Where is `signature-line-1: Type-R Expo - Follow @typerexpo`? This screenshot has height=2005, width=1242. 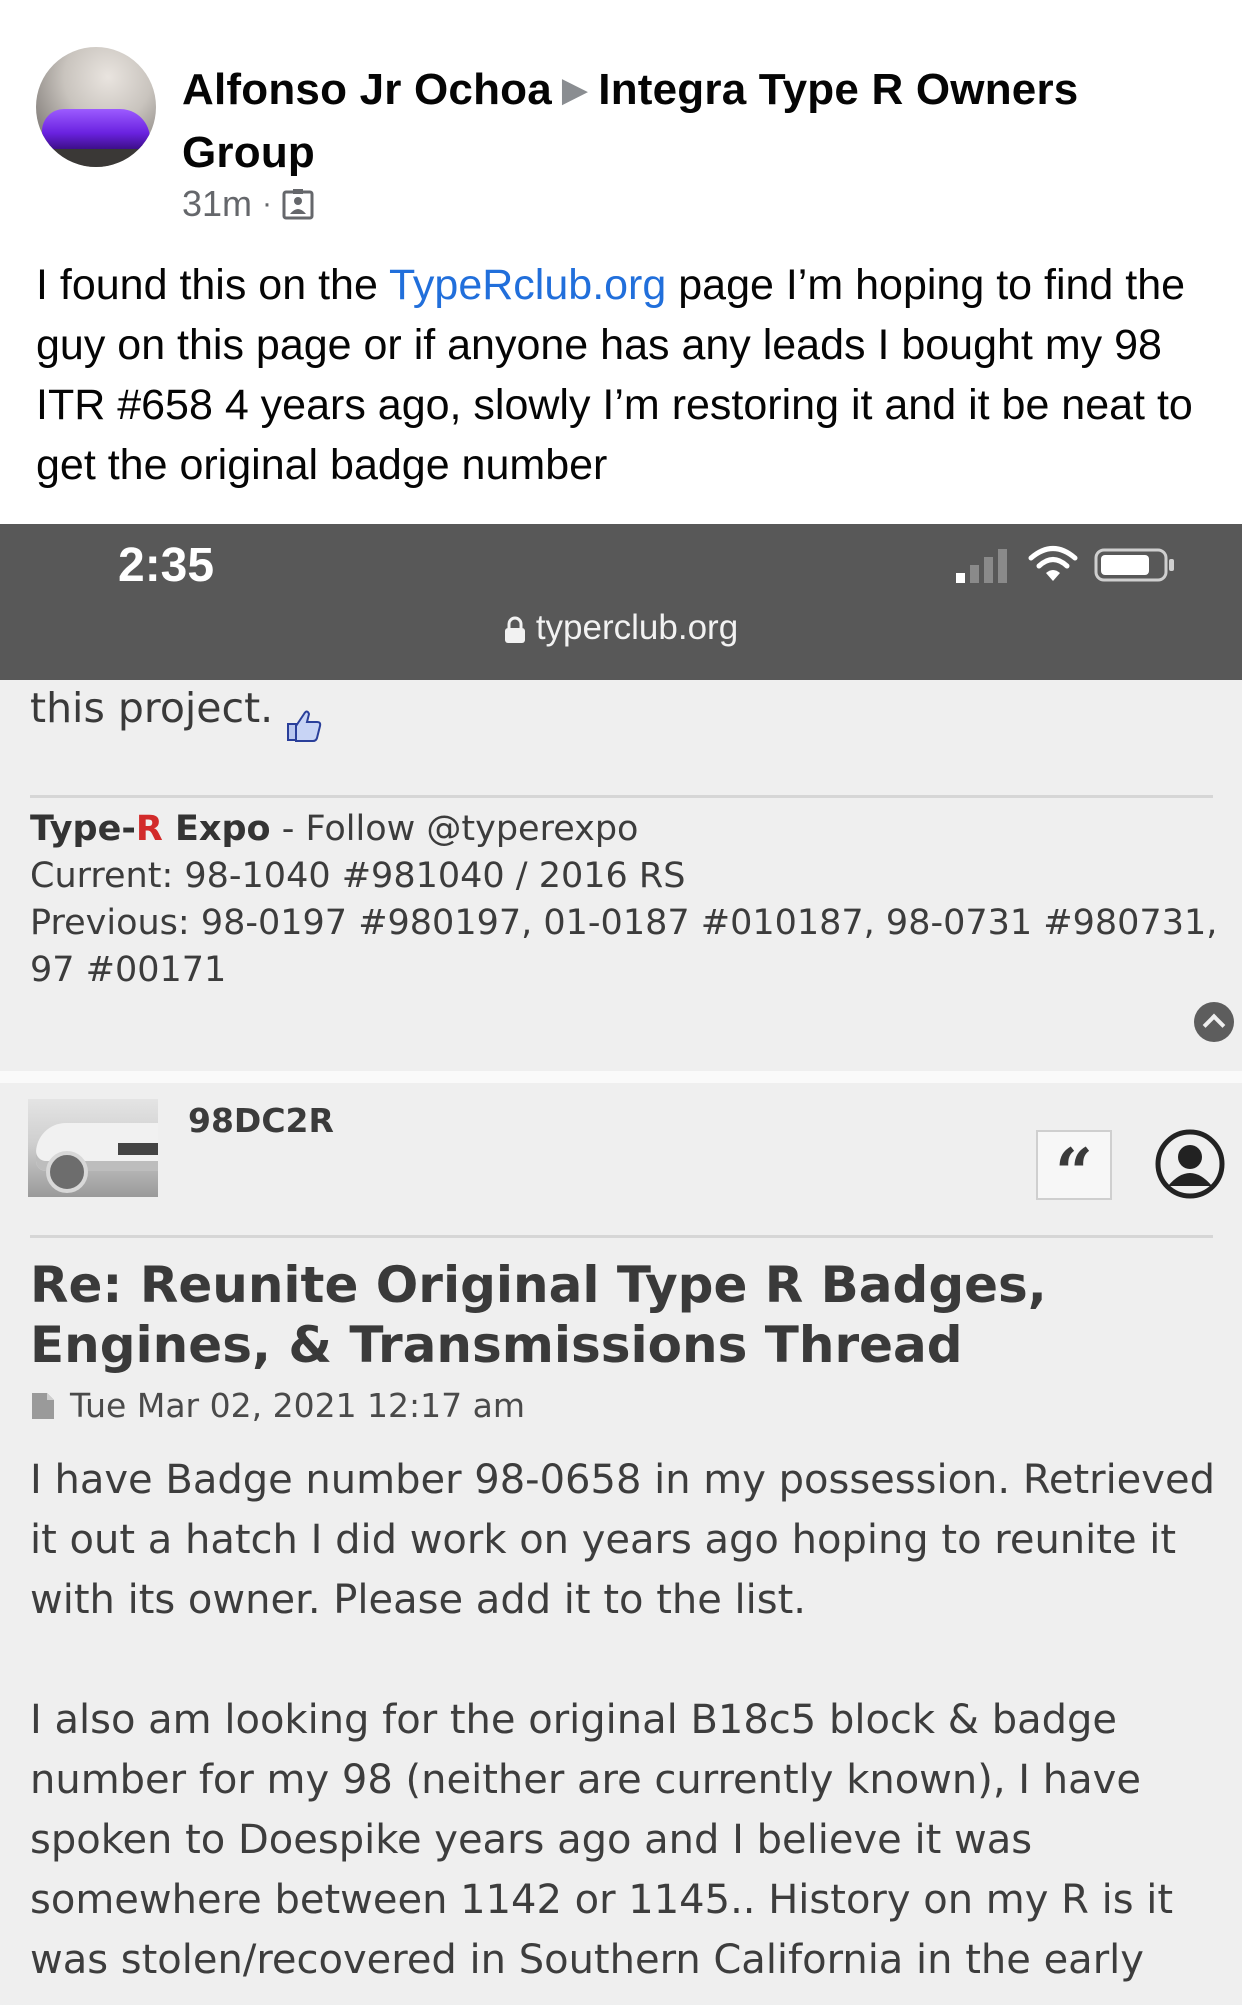 signature-line-1: Type-R Expo - Follow @typerexpo is located at coordinates (625, 829).